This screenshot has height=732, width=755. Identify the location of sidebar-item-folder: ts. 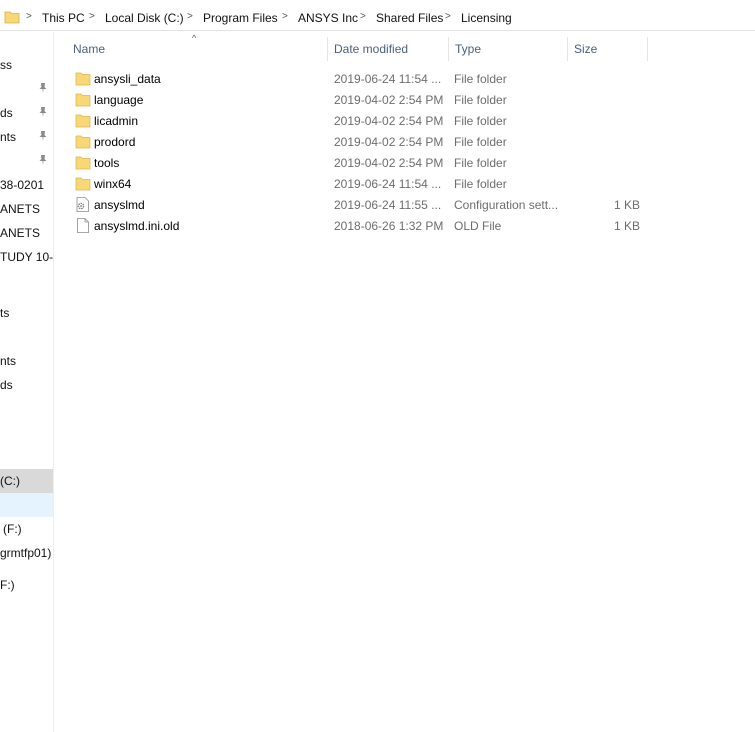
(26, 313).